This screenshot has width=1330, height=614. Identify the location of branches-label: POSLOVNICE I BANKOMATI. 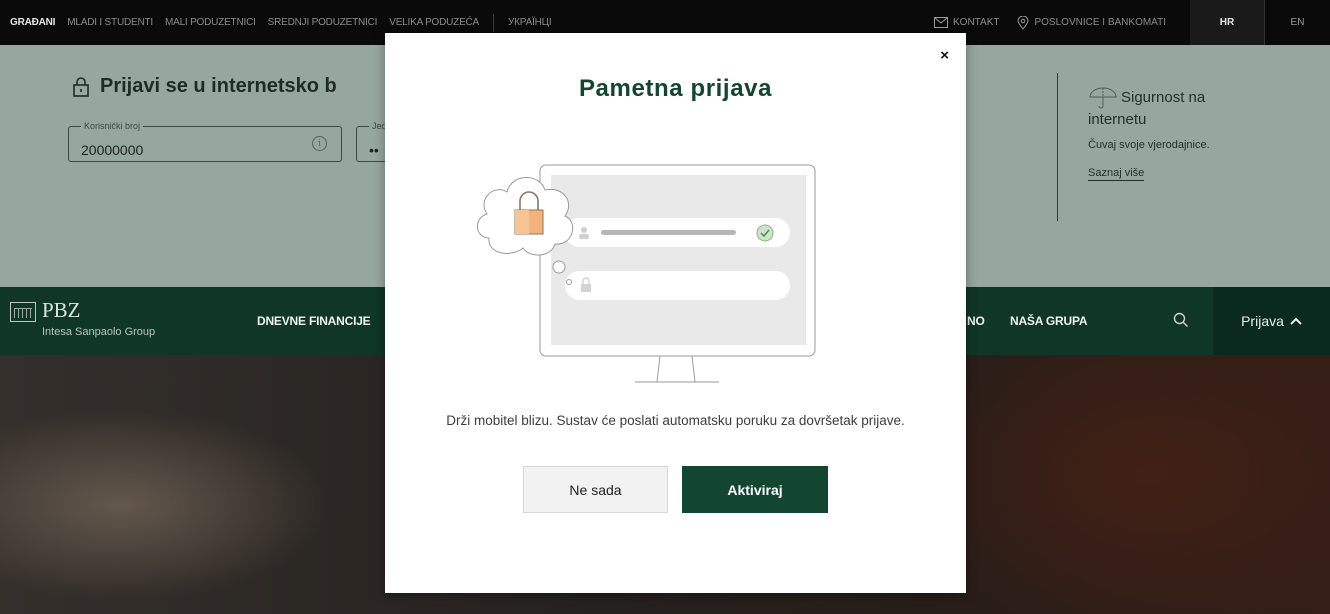
(1100, 22).